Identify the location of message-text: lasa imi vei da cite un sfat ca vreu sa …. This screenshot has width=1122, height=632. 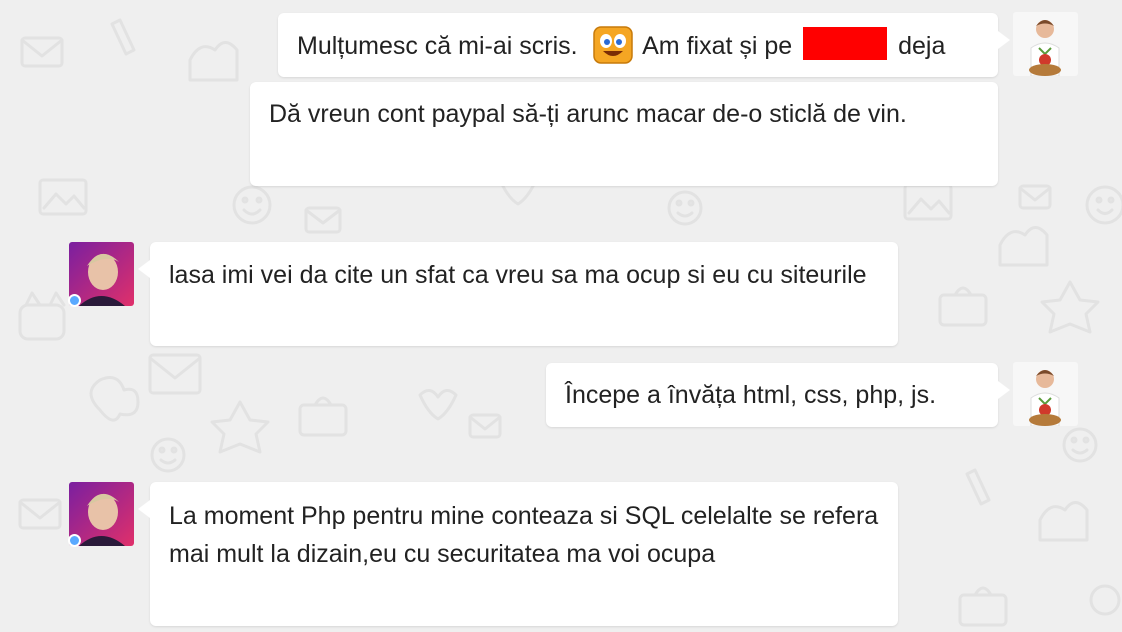
(518, 275).